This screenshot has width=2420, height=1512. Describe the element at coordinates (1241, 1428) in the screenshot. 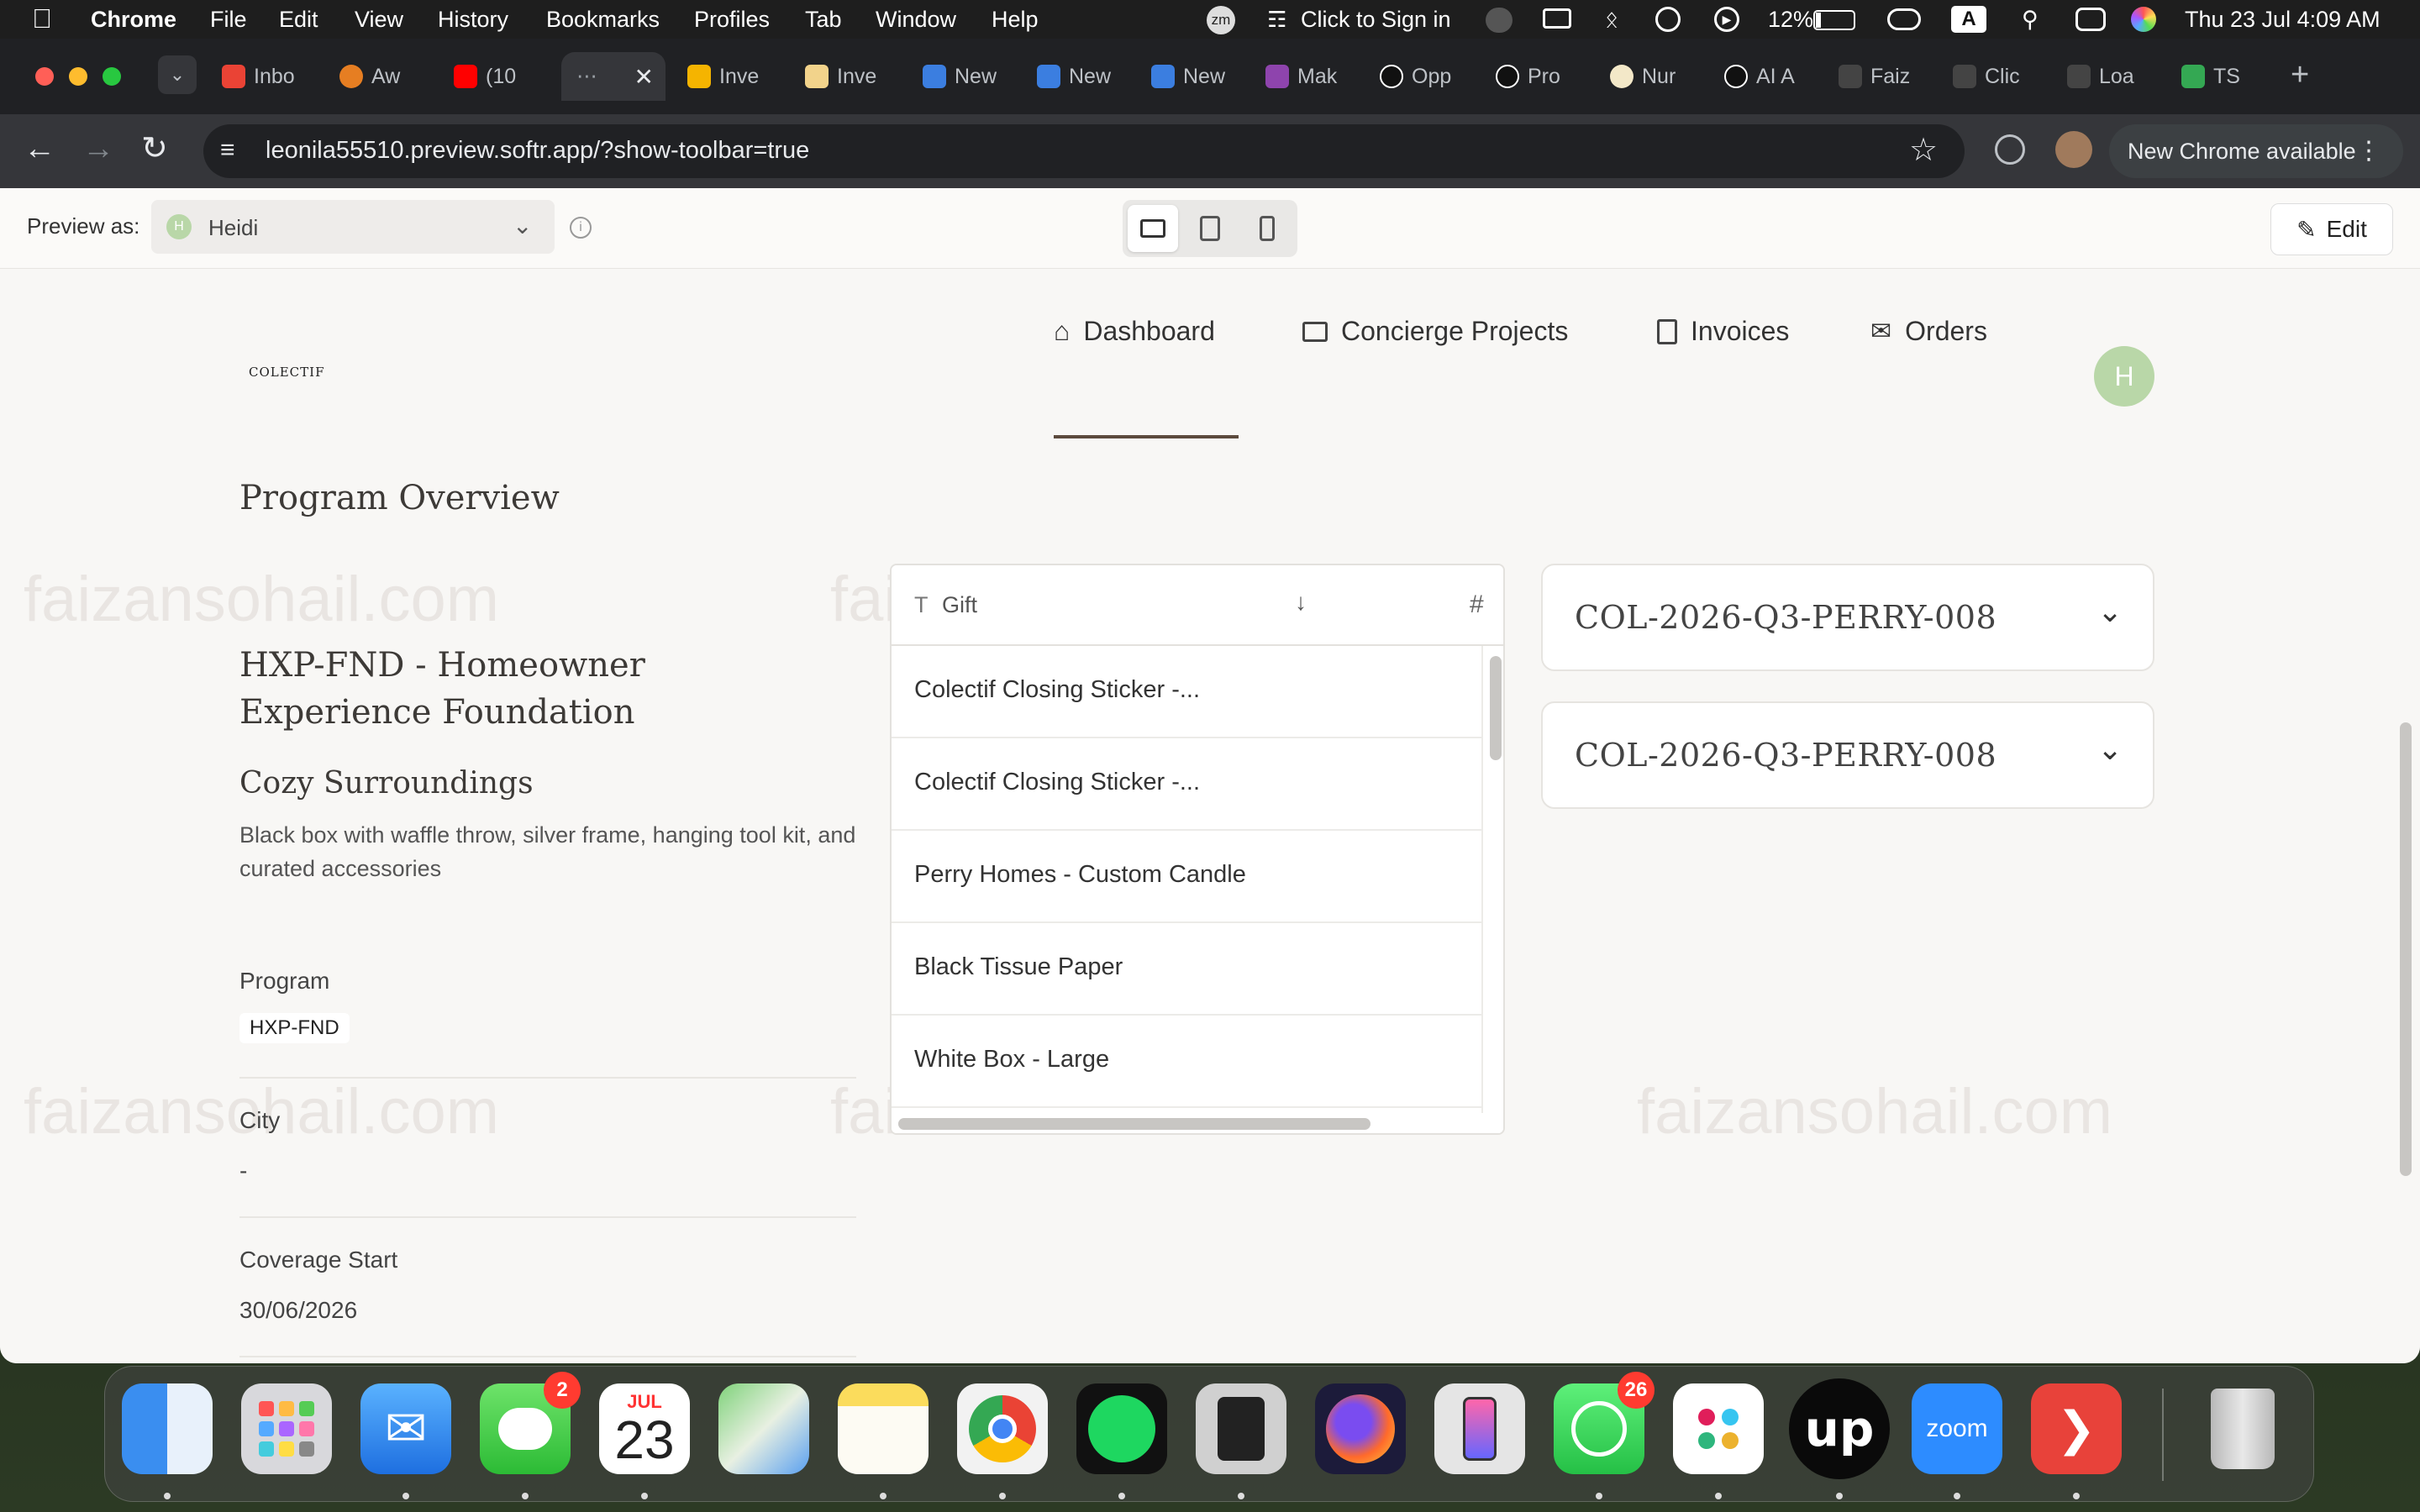

I see `calculator-icon` at that location.